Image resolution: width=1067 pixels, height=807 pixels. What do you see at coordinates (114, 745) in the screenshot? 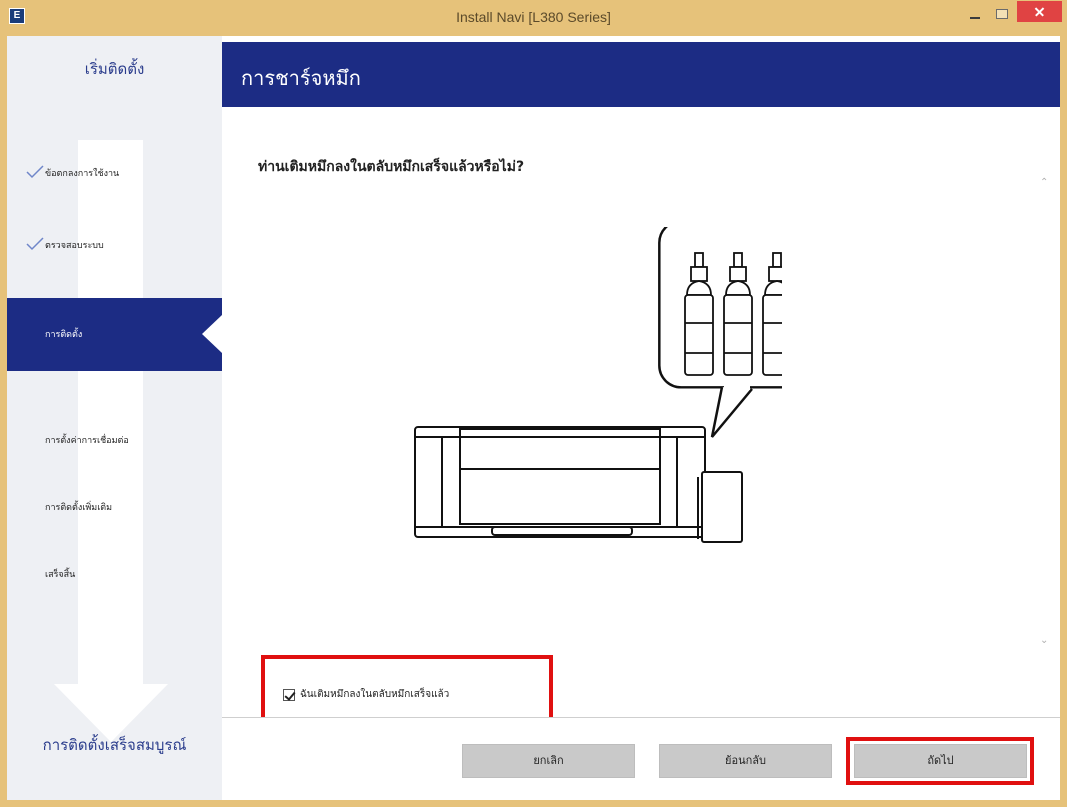
I see `sidebar-completion-label: การติดตั้งเสร็จสมบูรณ์` at bounding box center [114, 745].